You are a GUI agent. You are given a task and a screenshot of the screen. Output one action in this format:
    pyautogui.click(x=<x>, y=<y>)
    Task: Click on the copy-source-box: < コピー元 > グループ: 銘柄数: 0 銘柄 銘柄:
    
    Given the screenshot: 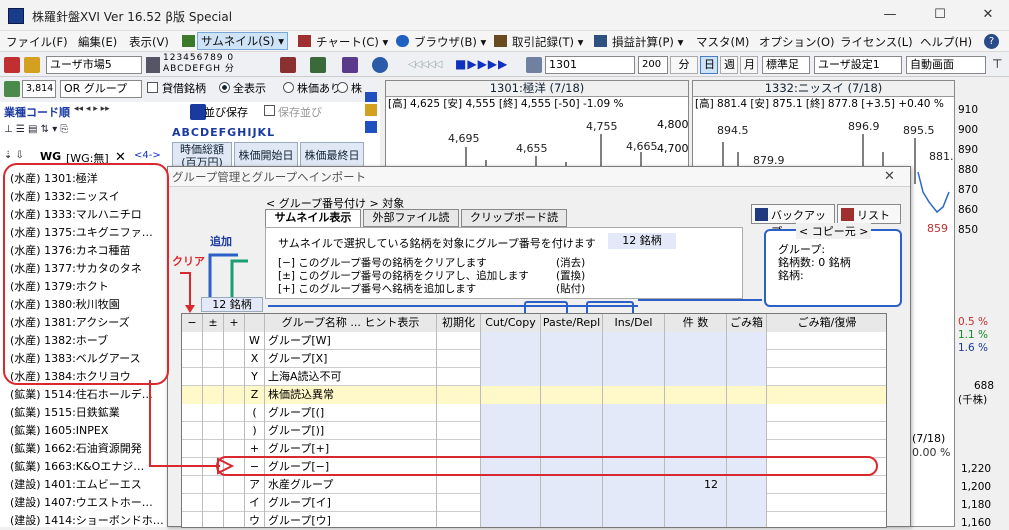 What is the action you would take?
    pyautogui.click(x=833, y=265)
    